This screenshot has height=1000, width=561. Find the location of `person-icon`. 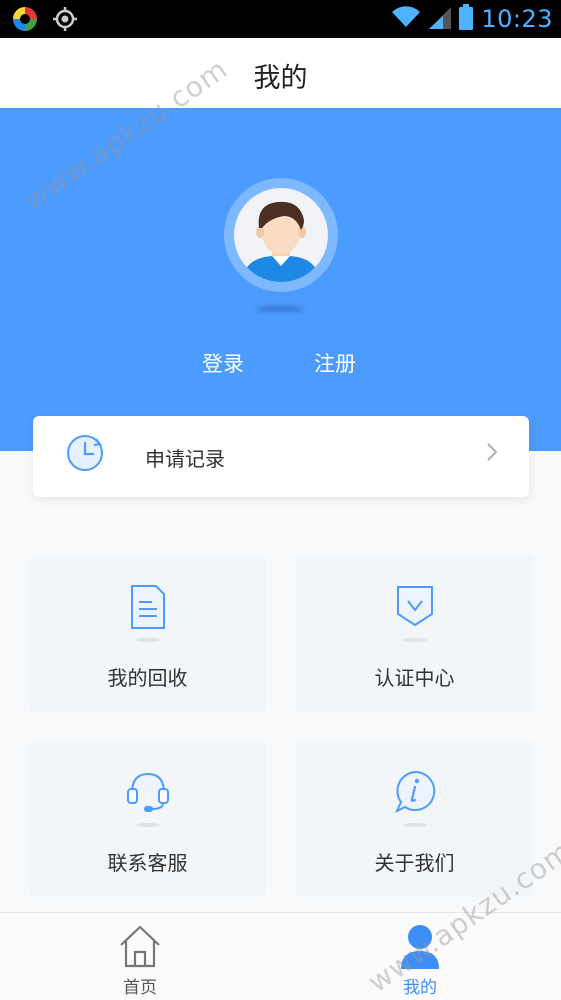

person-icon is located at coordinates (420, 949).